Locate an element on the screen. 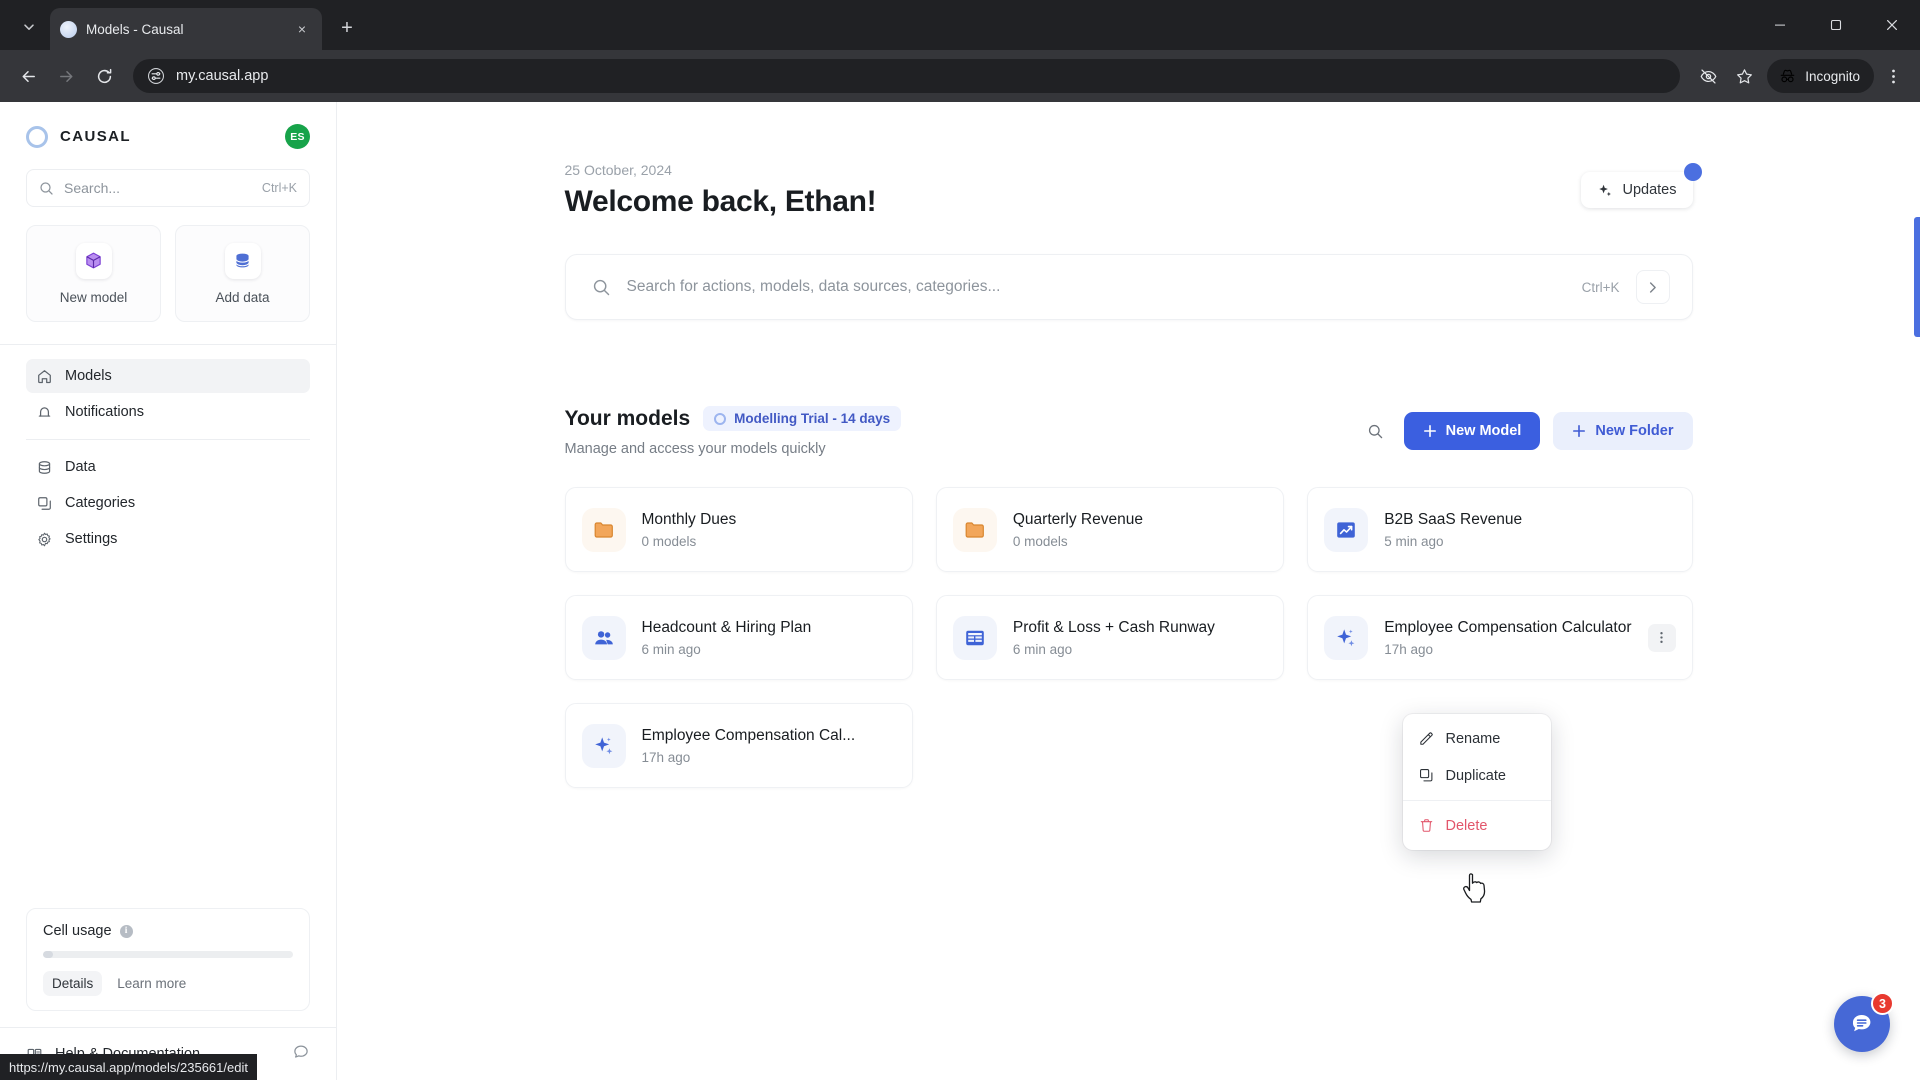 This screenshot has height=1080, width=1920. model-card: B2B SaaS Revenue 5 min ago is located at coordinates (1500, 529).